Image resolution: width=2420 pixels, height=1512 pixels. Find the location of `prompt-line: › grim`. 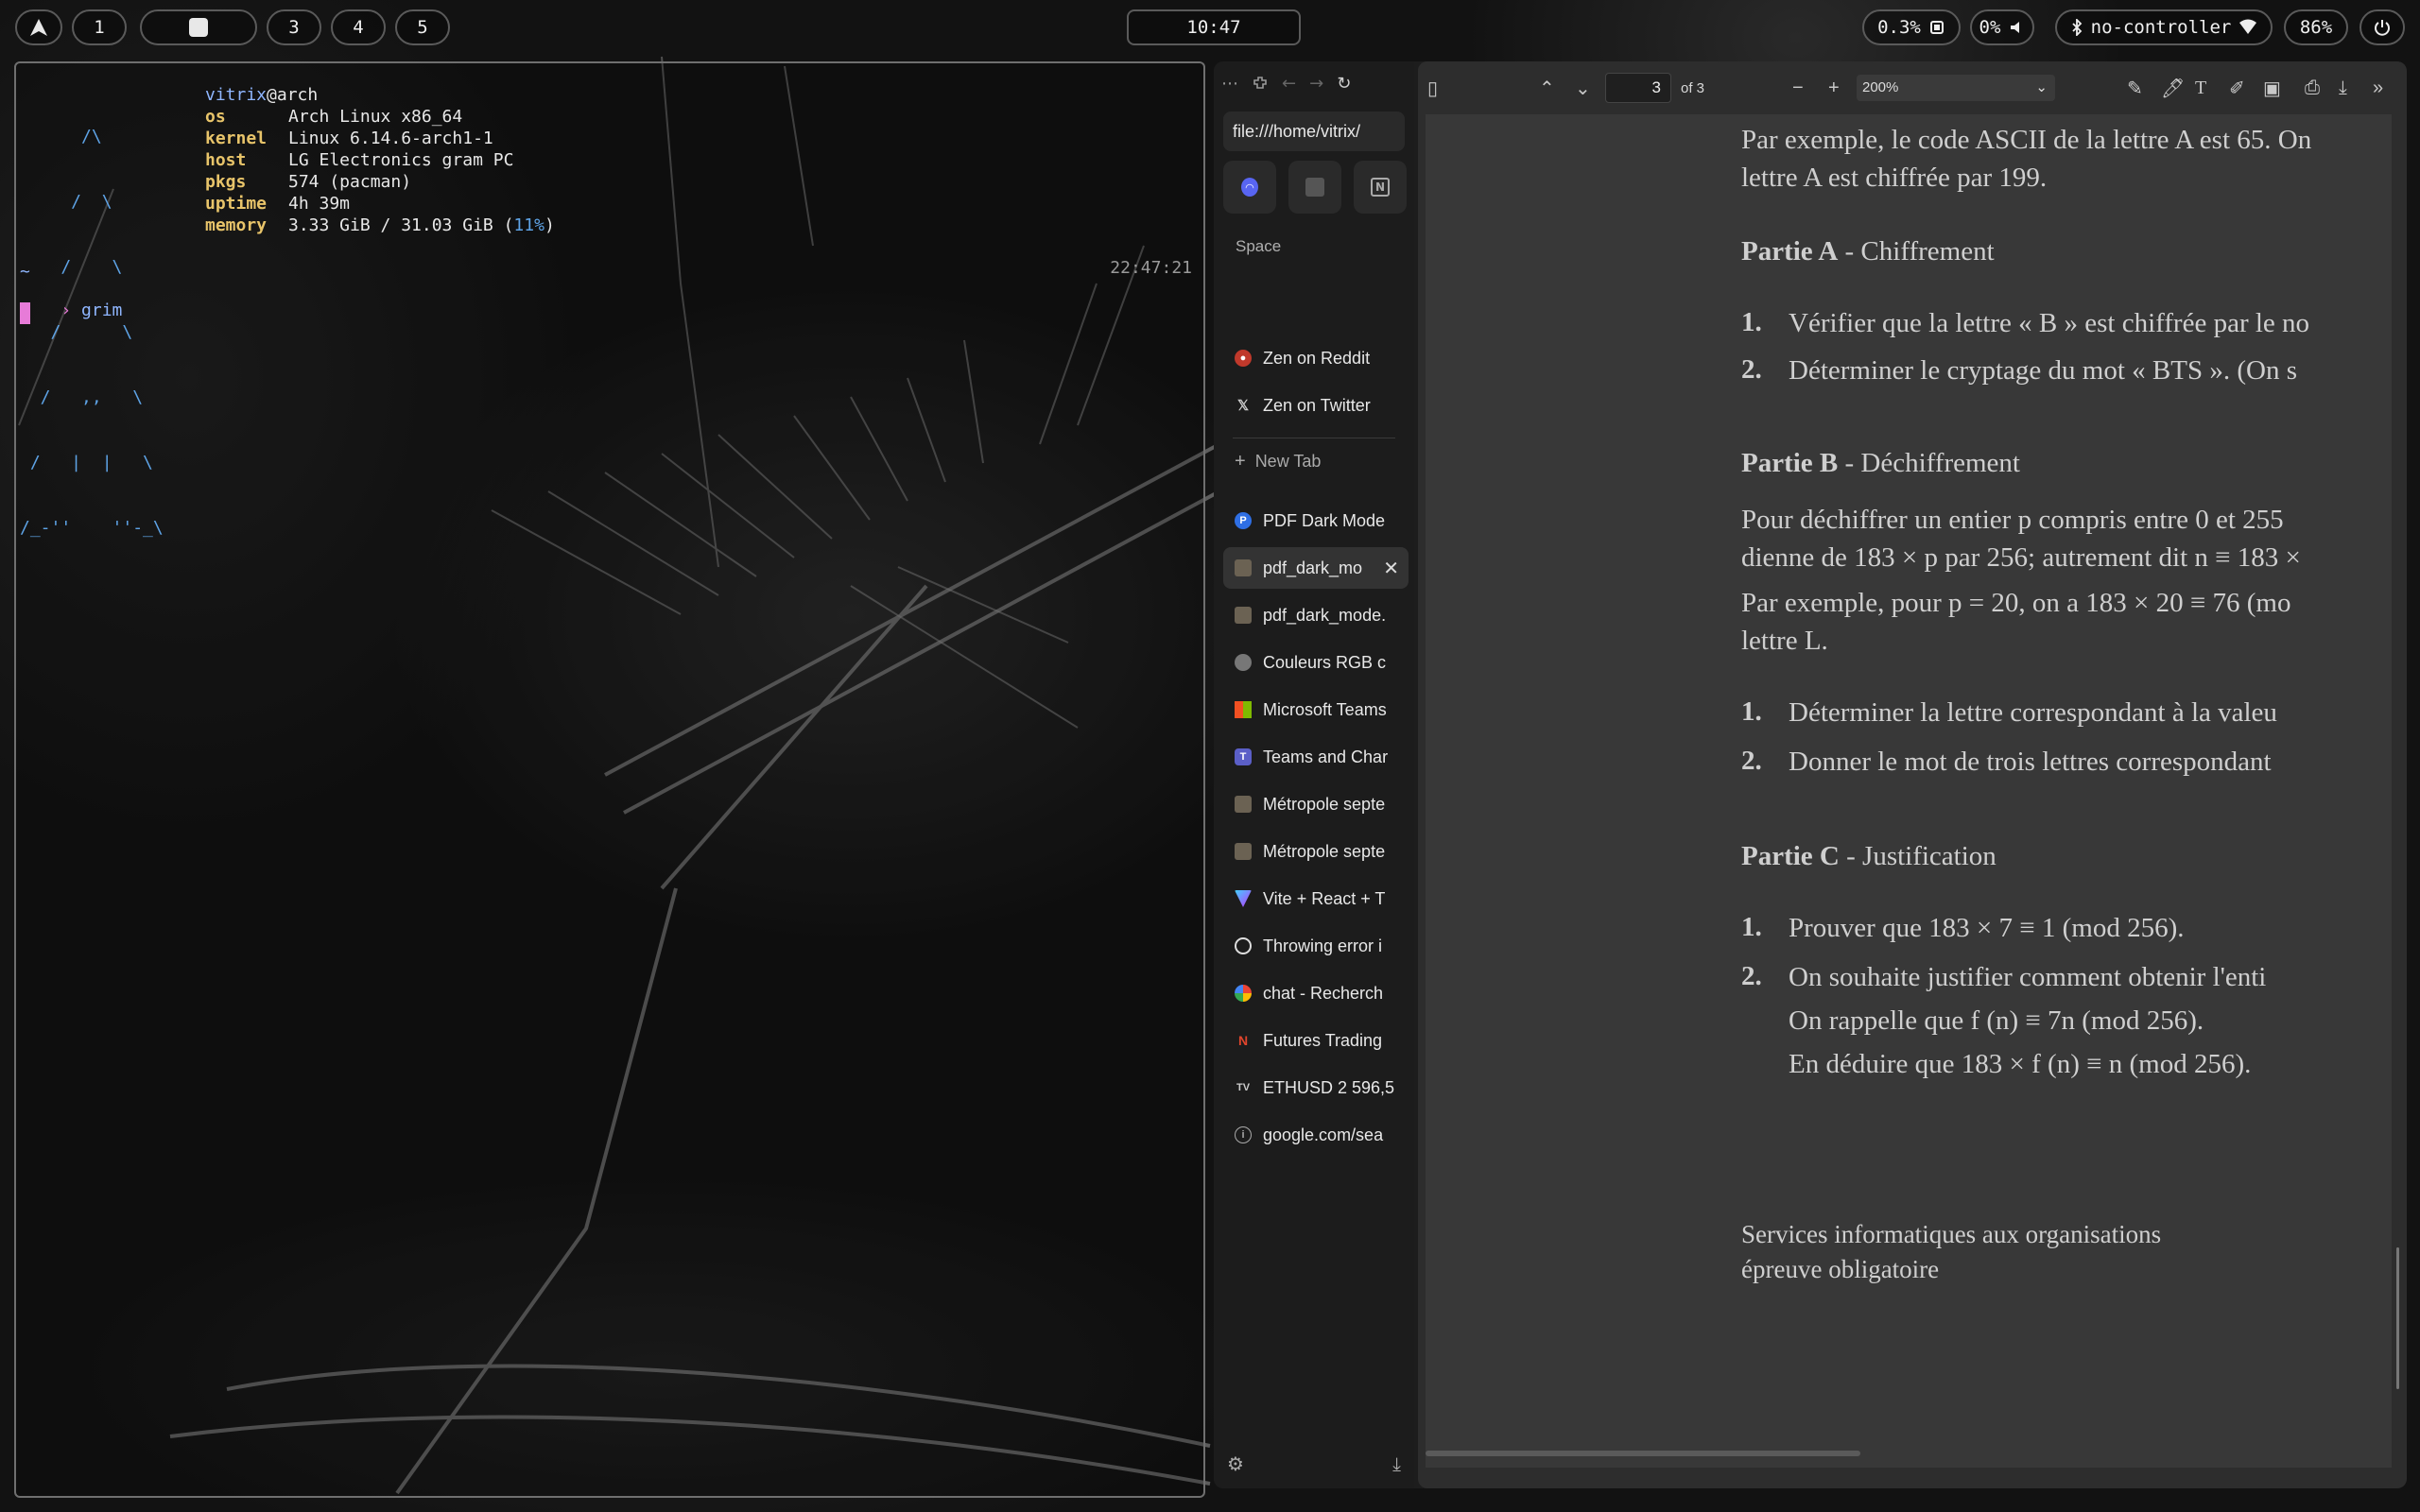

prompt-line: › grim is located at coordinates (91, 310).